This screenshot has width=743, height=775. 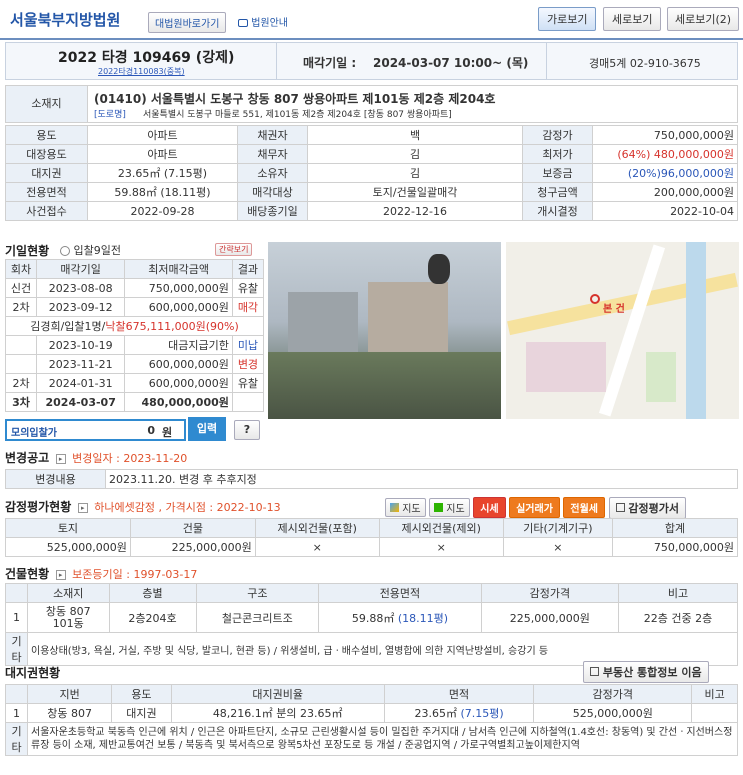 What do you see at coordinates (423, 618) in the screenshot?
I see `building-area-pyeong: (18.11평)` at bounding box center [423, 618].